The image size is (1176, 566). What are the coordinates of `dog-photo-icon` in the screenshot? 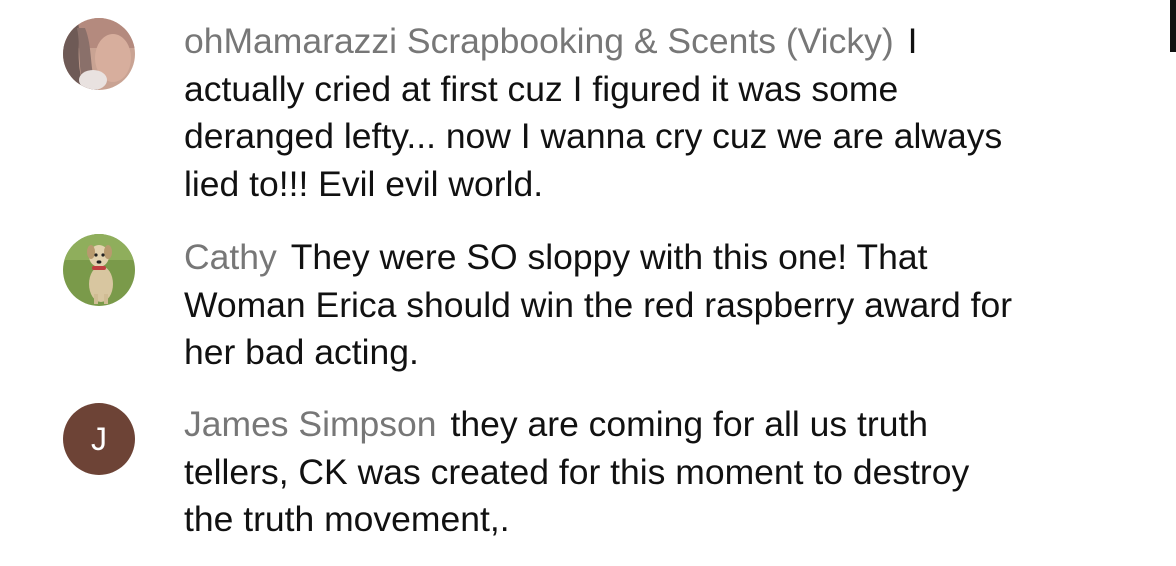 It's located at (99, 270).